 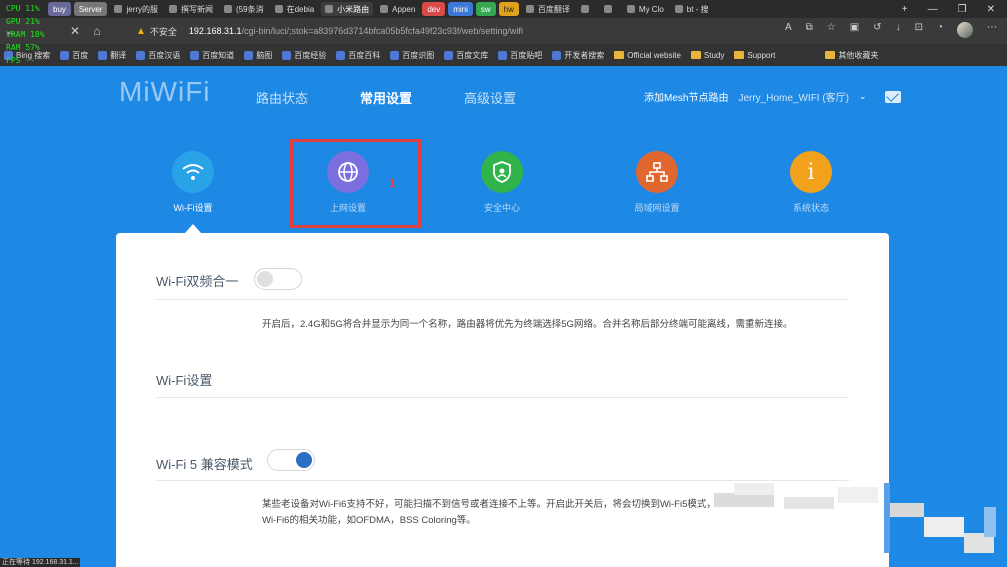 I want to click on bookmark-item: 百度, so click(x=74, y=55).